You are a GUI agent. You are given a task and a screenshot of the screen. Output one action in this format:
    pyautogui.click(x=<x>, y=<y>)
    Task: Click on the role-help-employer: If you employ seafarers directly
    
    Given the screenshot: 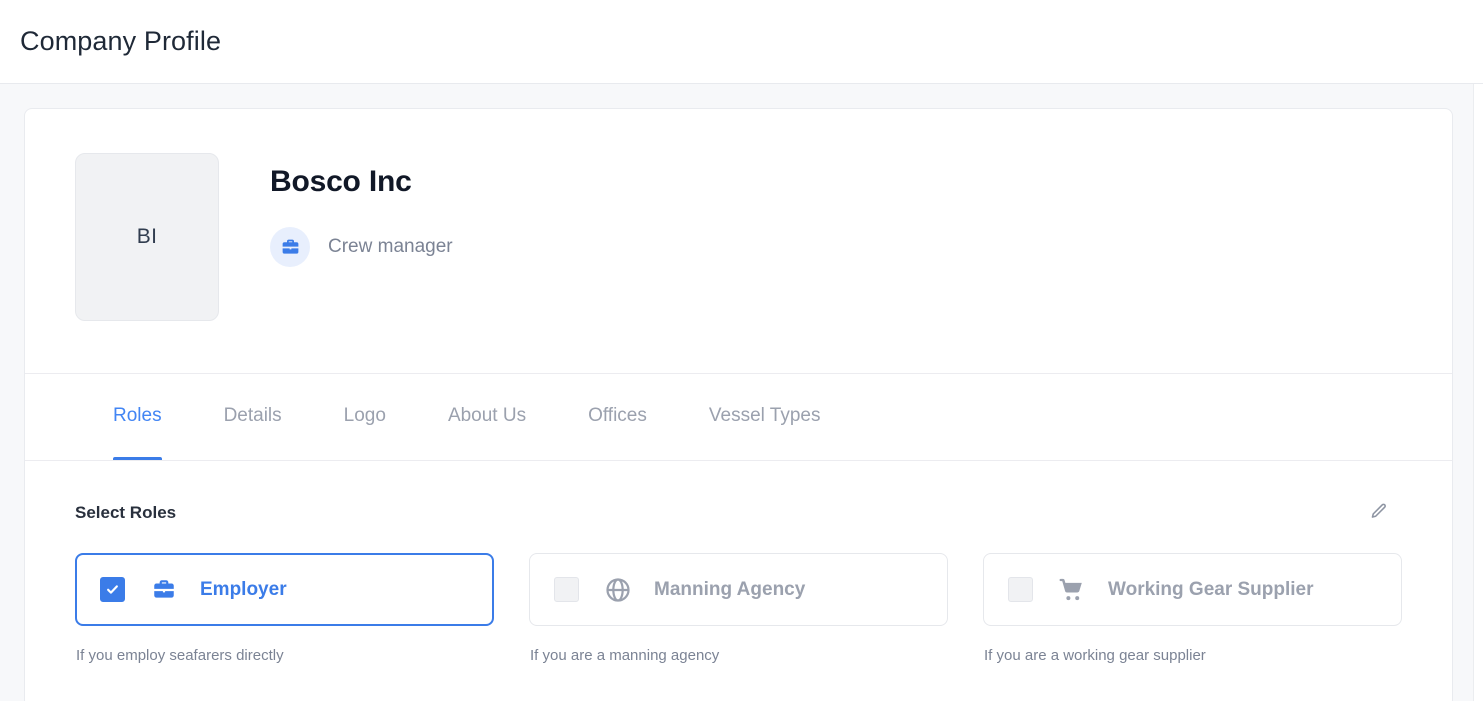 What is the action you would take?
    pyautogui.click(x=180, y=655)
    